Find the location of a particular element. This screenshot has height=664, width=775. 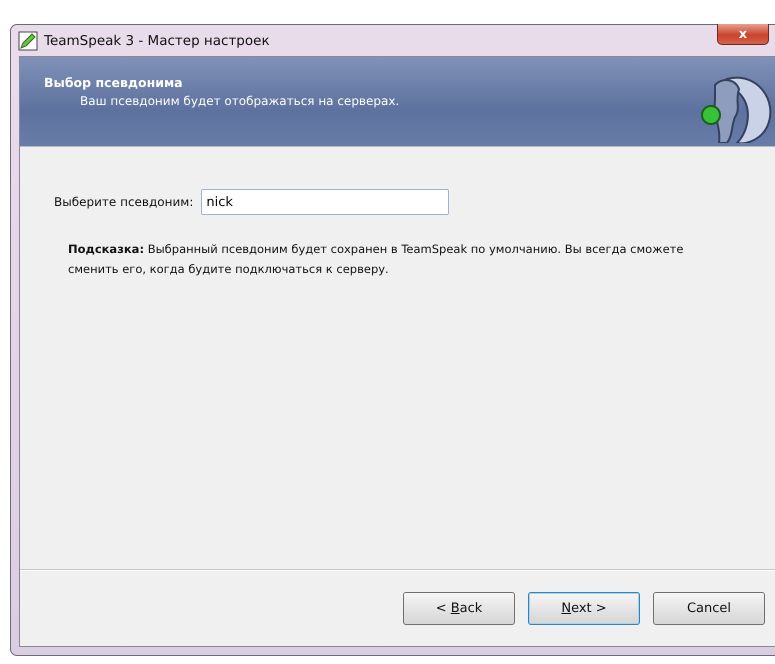

header-subtitle: Ваш псевдоним будет отображаться на серверах. is located at coordinates (239, 101).